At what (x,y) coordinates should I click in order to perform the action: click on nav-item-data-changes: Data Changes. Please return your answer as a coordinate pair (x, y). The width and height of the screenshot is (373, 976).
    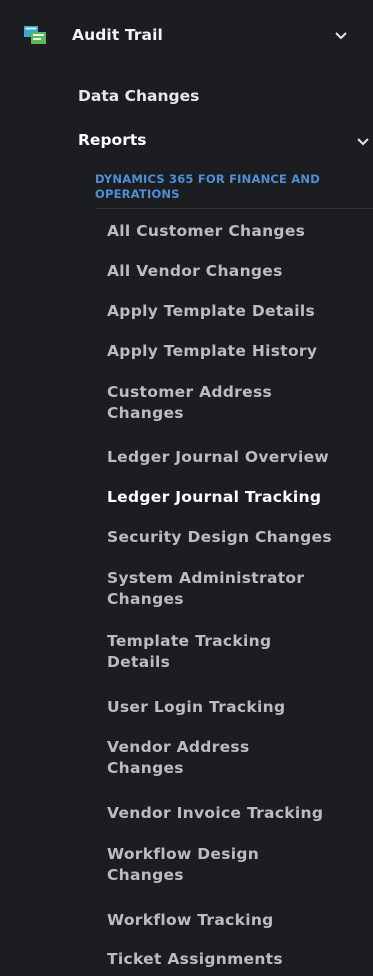
    Looking at the image, I should click on (138, 96).